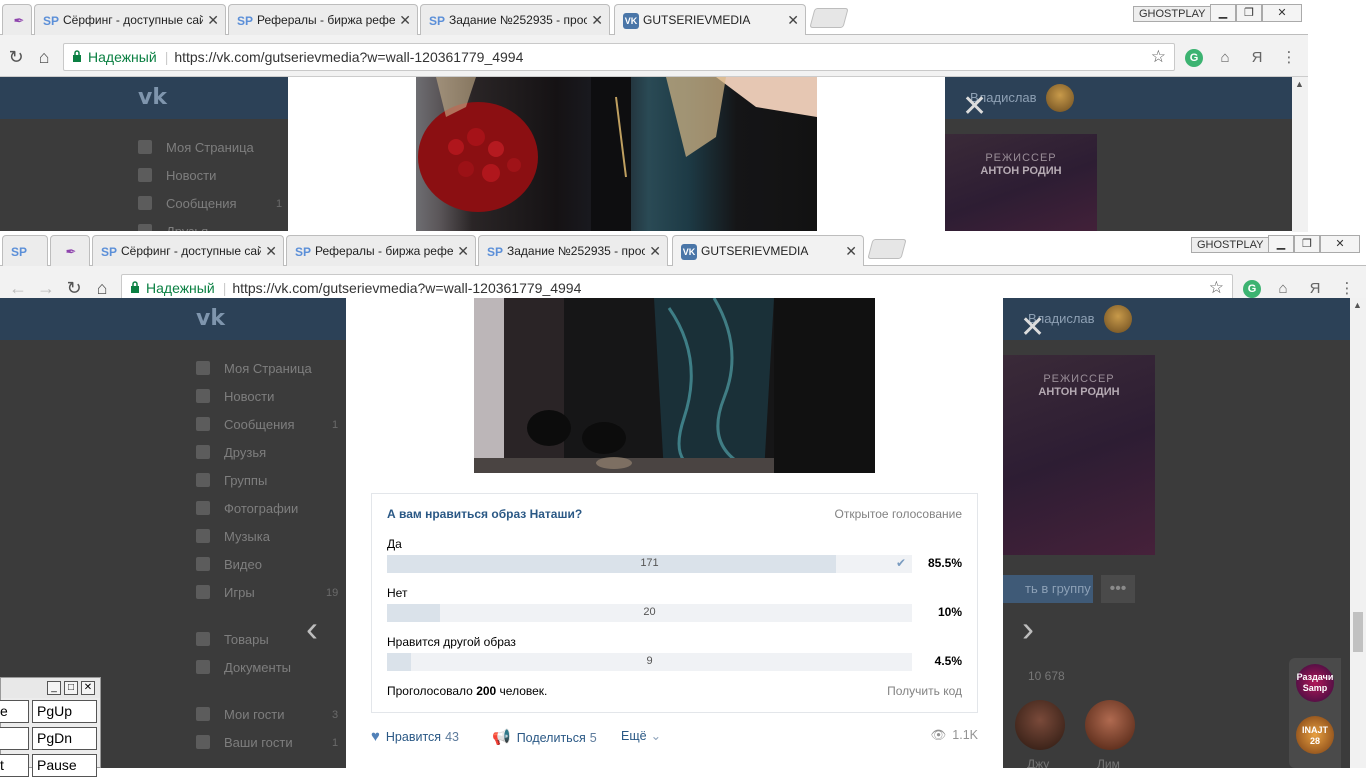 This screenshot has height=777, width=1366. What do you see at coordinates (64, 765) in the screenshot?
I see `key-pause: Pause` at bounding box center [64, 765].